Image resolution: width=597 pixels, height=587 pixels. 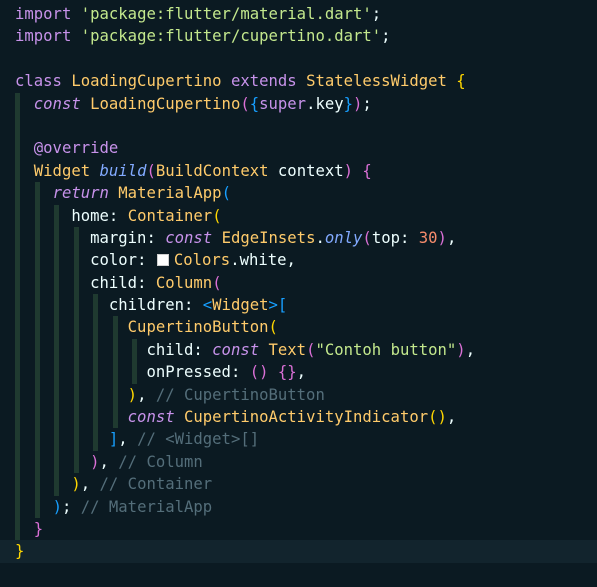 I want to click on code-line: ); // MaterialApp, so click(x=298, y=506).